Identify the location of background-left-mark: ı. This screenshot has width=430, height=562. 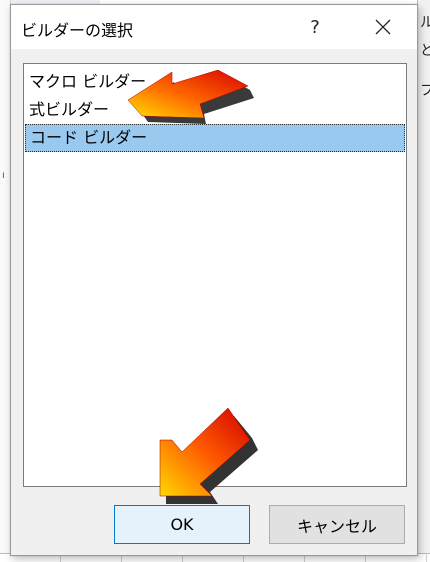
(3, 175).